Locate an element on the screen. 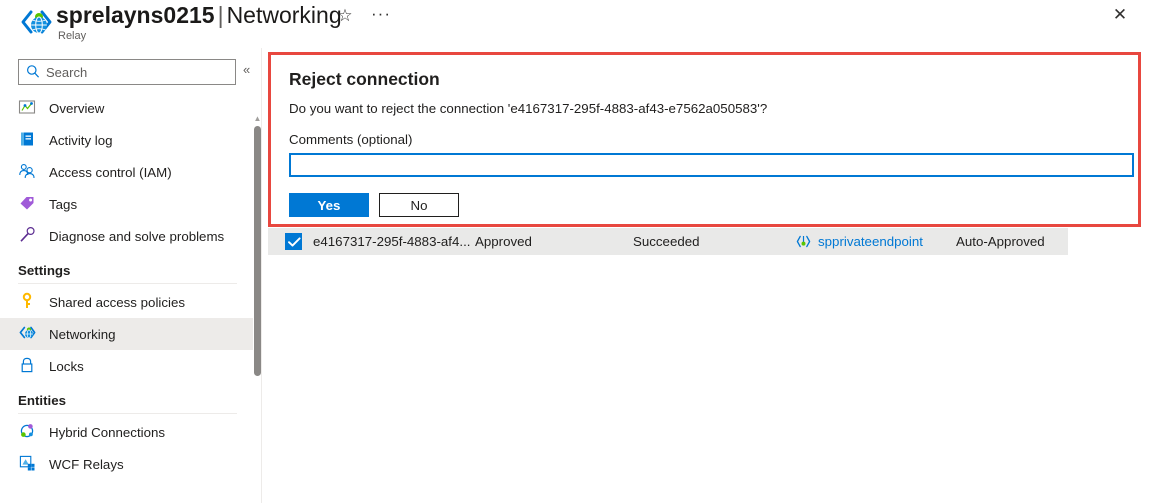 The image size is (1155, 503). tags-icon is located at coordinates (28, 204).